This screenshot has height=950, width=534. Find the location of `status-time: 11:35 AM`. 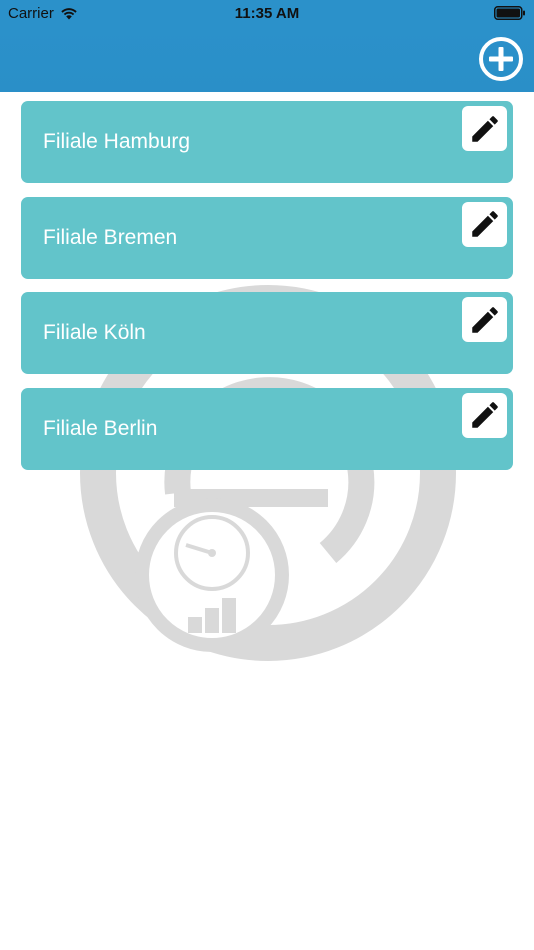

status-time: 11:35 AM is located at coordinates (267, 13).